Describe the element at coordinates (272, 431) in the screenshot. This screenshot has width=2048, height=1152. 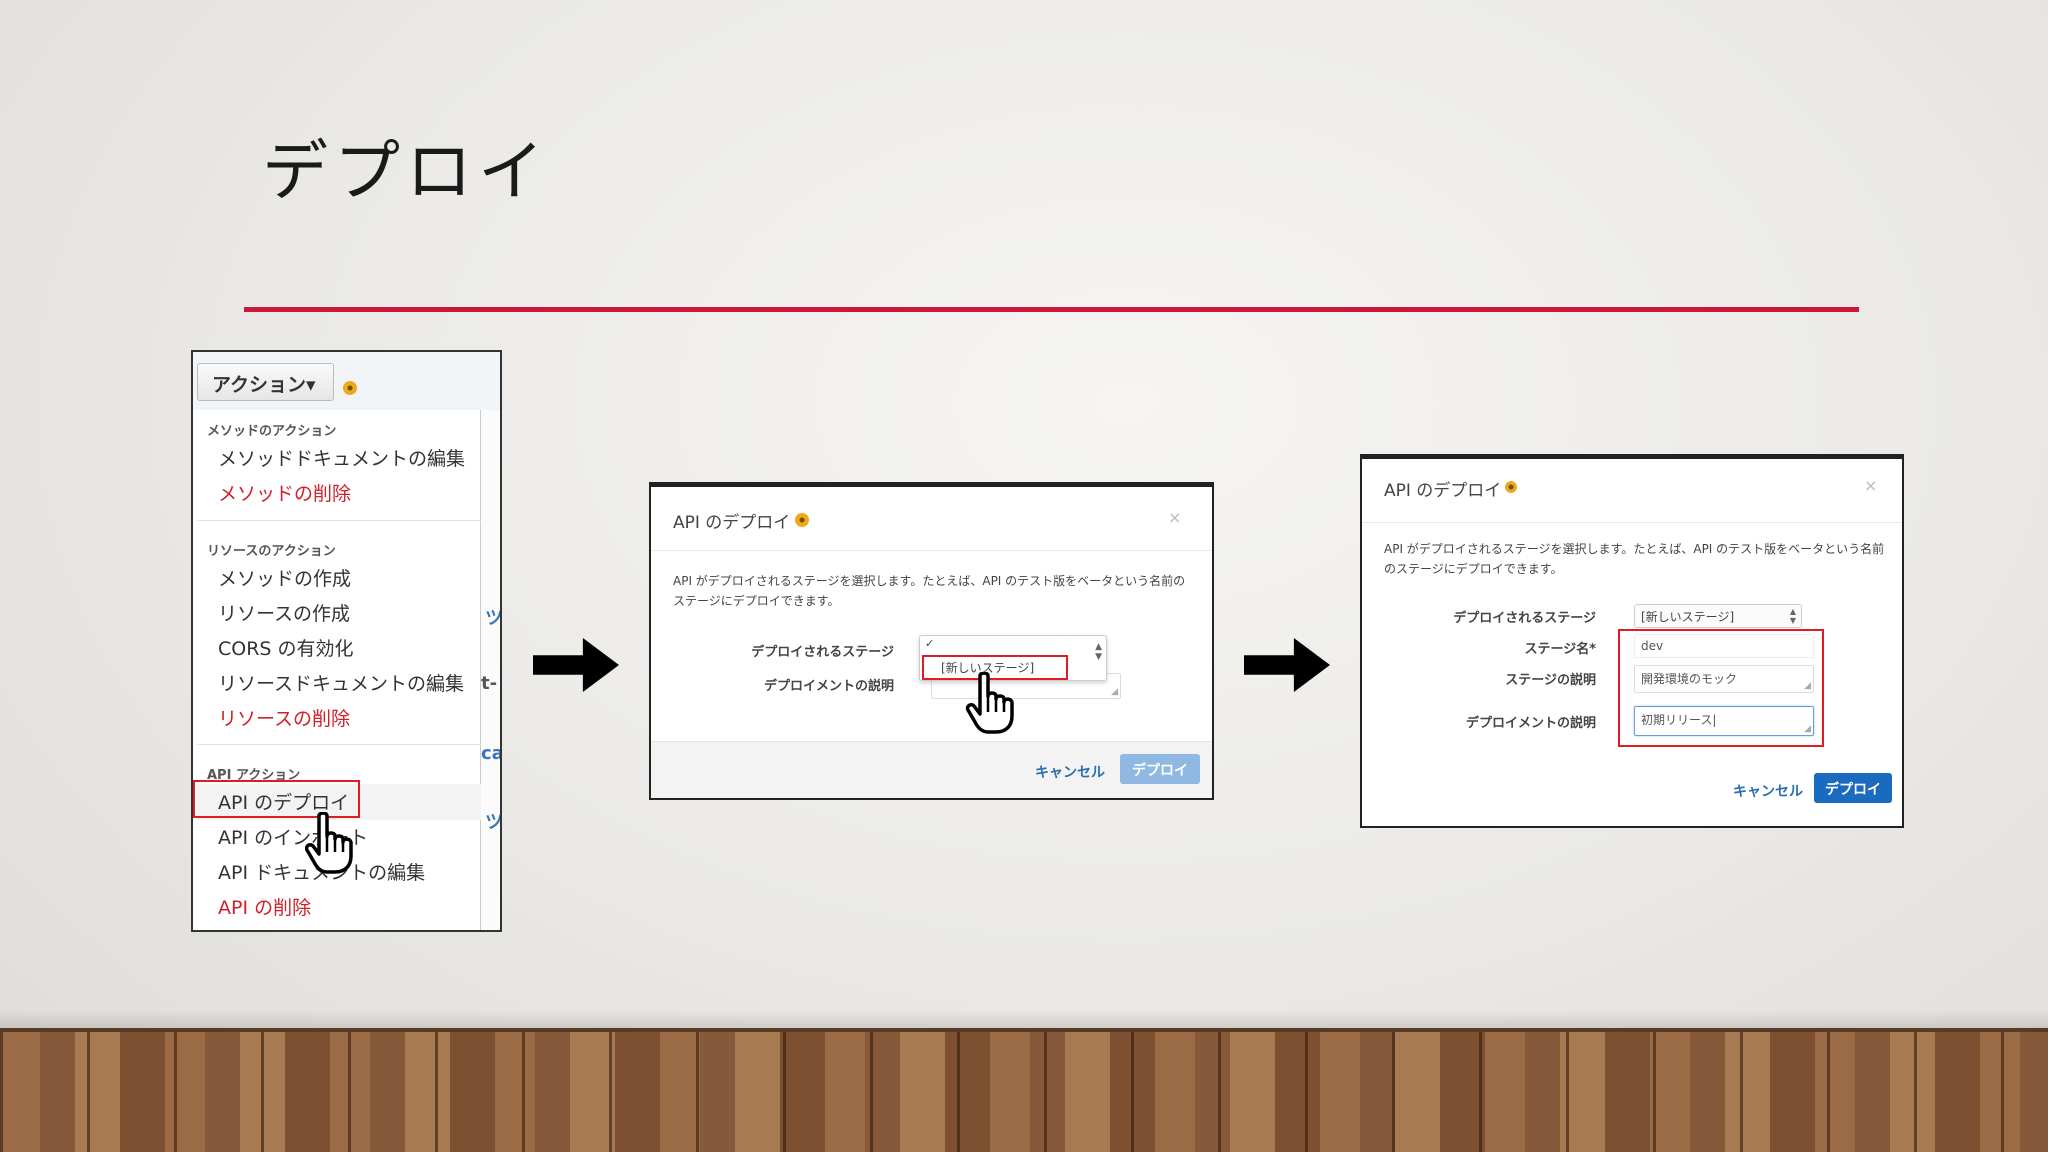
I see `method-actions-heading: メソッドのアクション` at that location.